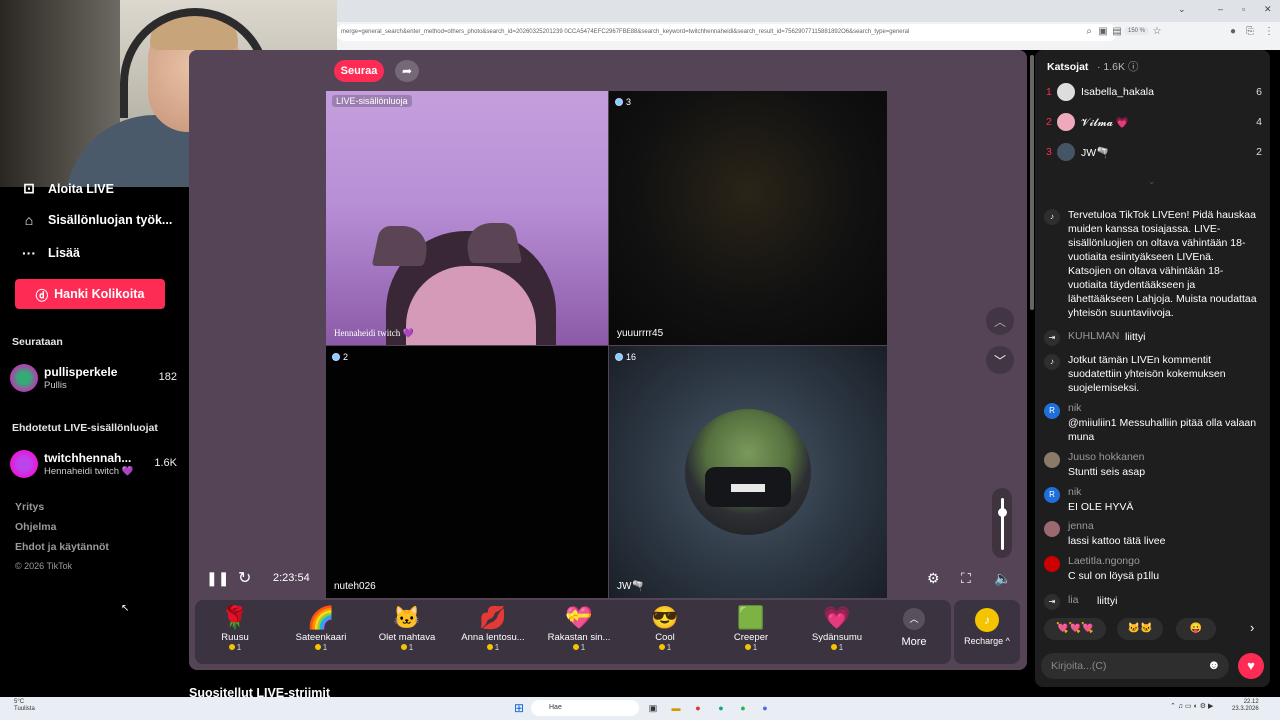  What do you see at coordinates (467, 218) in the screenshot?
I see `stream-tile-host: LIVE-sisällönluoja Hennaheidi twitch 💜` at bounding box center [467, 218].